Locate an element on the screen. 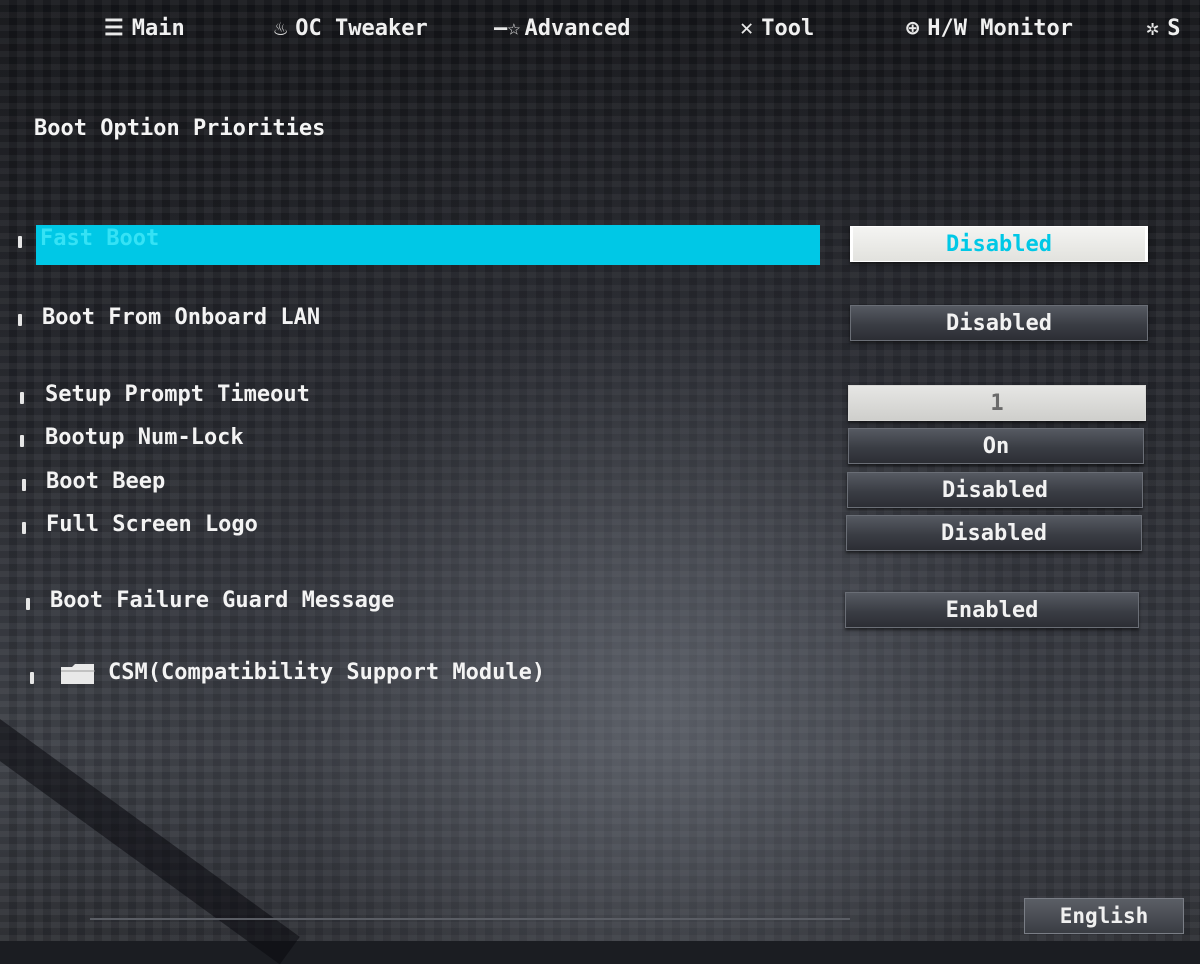  flame-icon: ♨ is located at coordinates (281, 28).